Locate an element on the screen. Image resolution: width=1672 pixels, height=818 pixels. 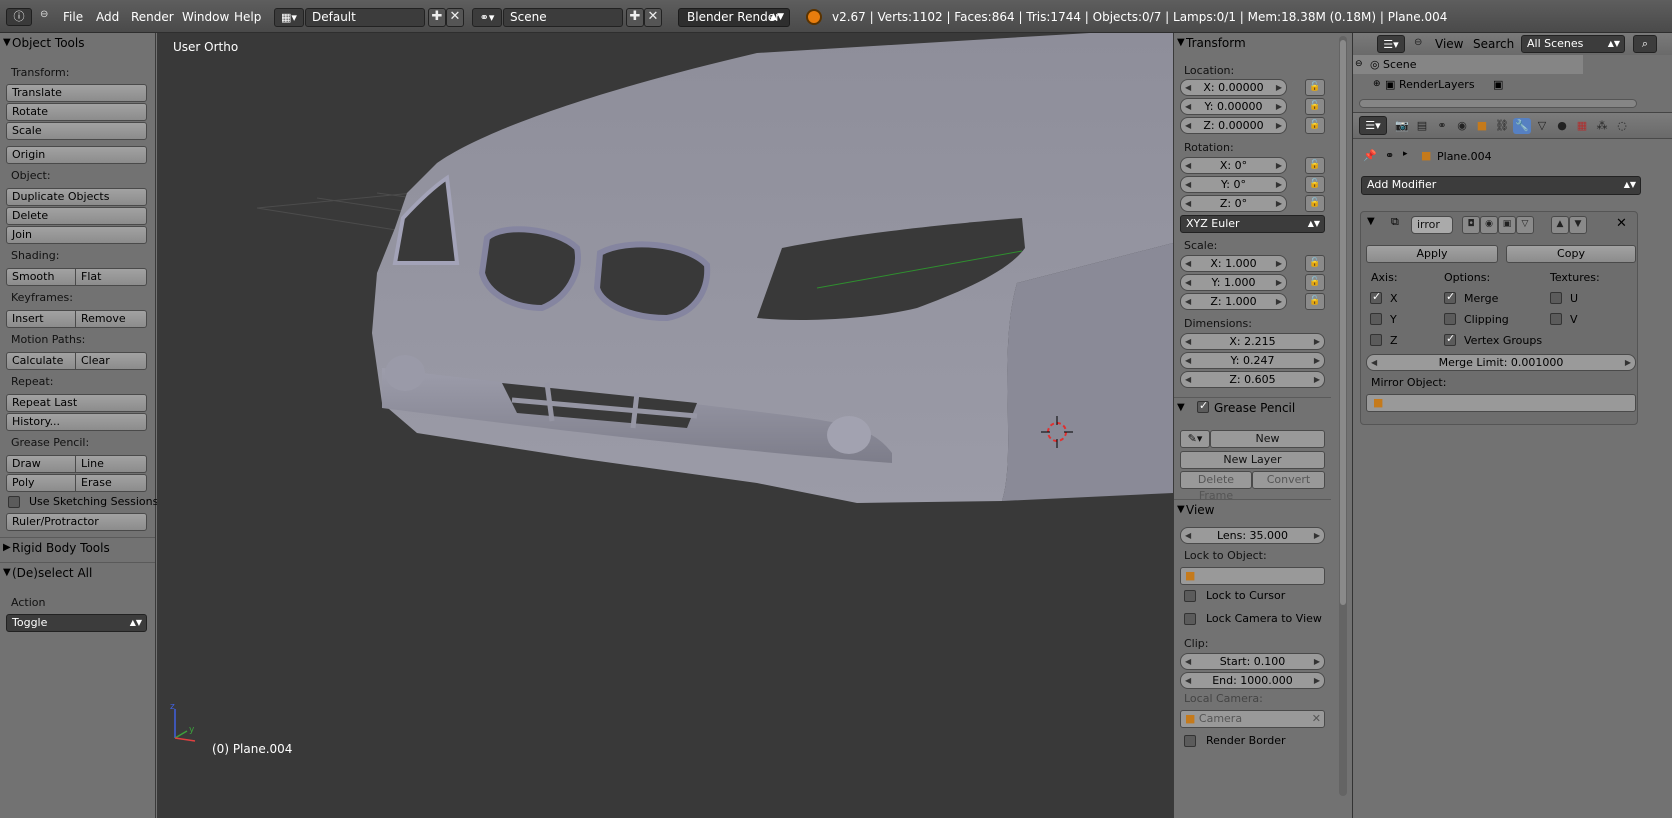
modifier-name-field: irror is located at coordinates (1432, 225).